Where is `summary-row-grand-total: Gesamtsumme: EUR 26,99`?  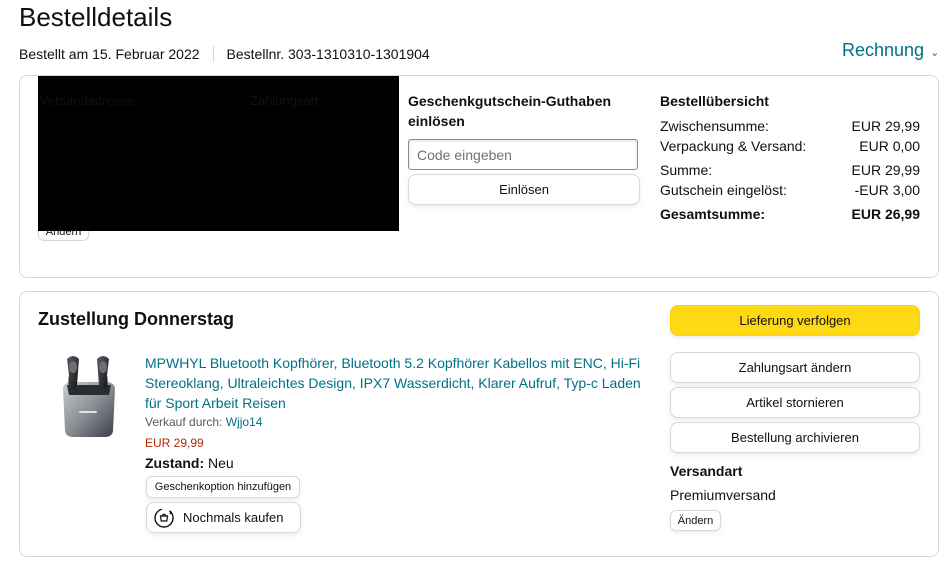
summary-row-grand-total: Gesamtsumme: EUR 26,99 is located at coordinates (790, 214).